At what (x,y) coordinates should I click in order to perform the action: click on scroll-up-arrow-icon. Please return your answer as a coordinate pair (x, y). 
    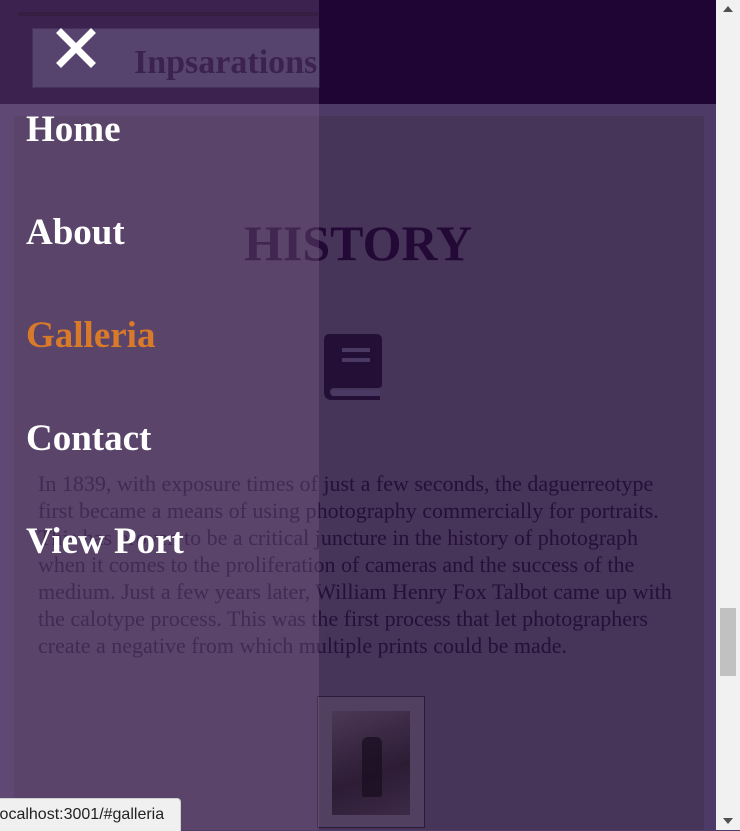
    Looking at the image, I should click on (728, 9).